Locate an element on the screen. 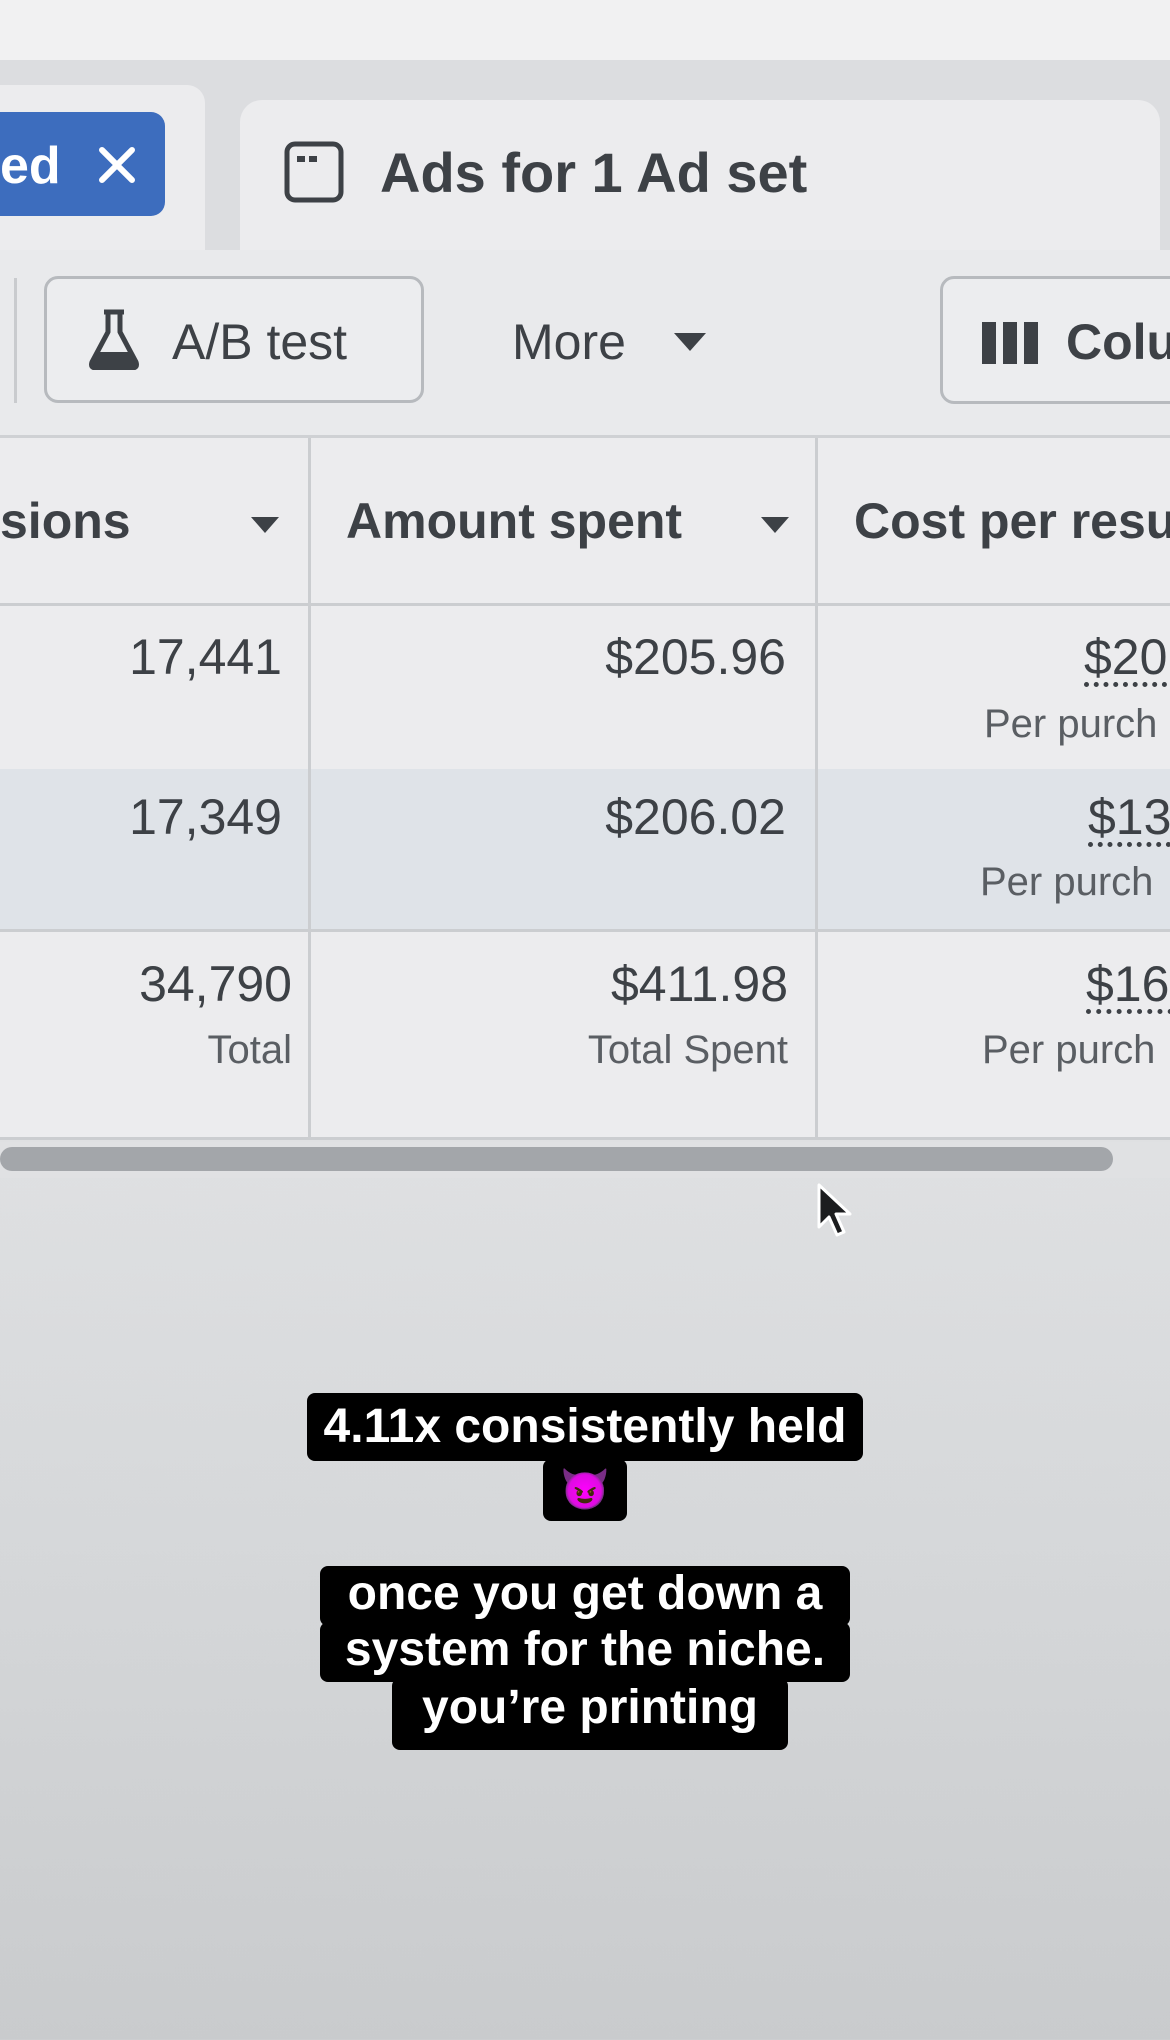  top-bar is located at coordinates (585, 30).